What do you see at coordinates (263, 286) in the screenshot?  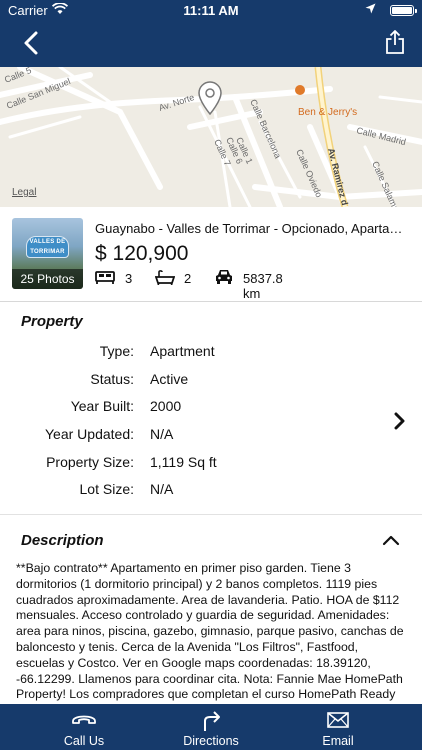 I see `distance-value: 5837.8 km` at bounding box center [263, 286].